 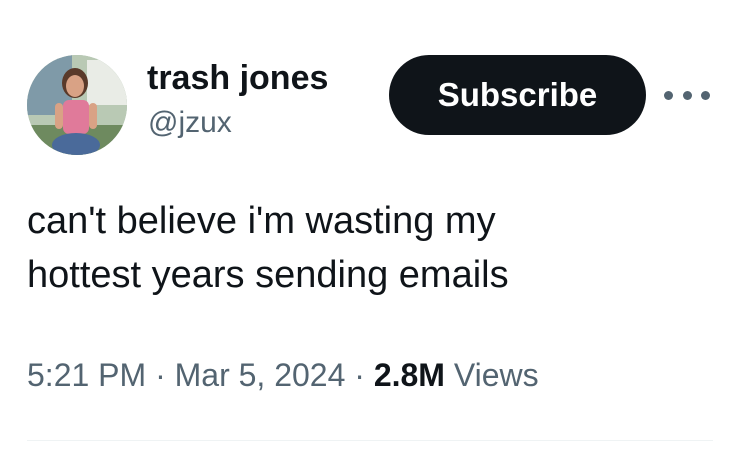 I want to click on avatar-photo-icon, so click(x=77, y=105).